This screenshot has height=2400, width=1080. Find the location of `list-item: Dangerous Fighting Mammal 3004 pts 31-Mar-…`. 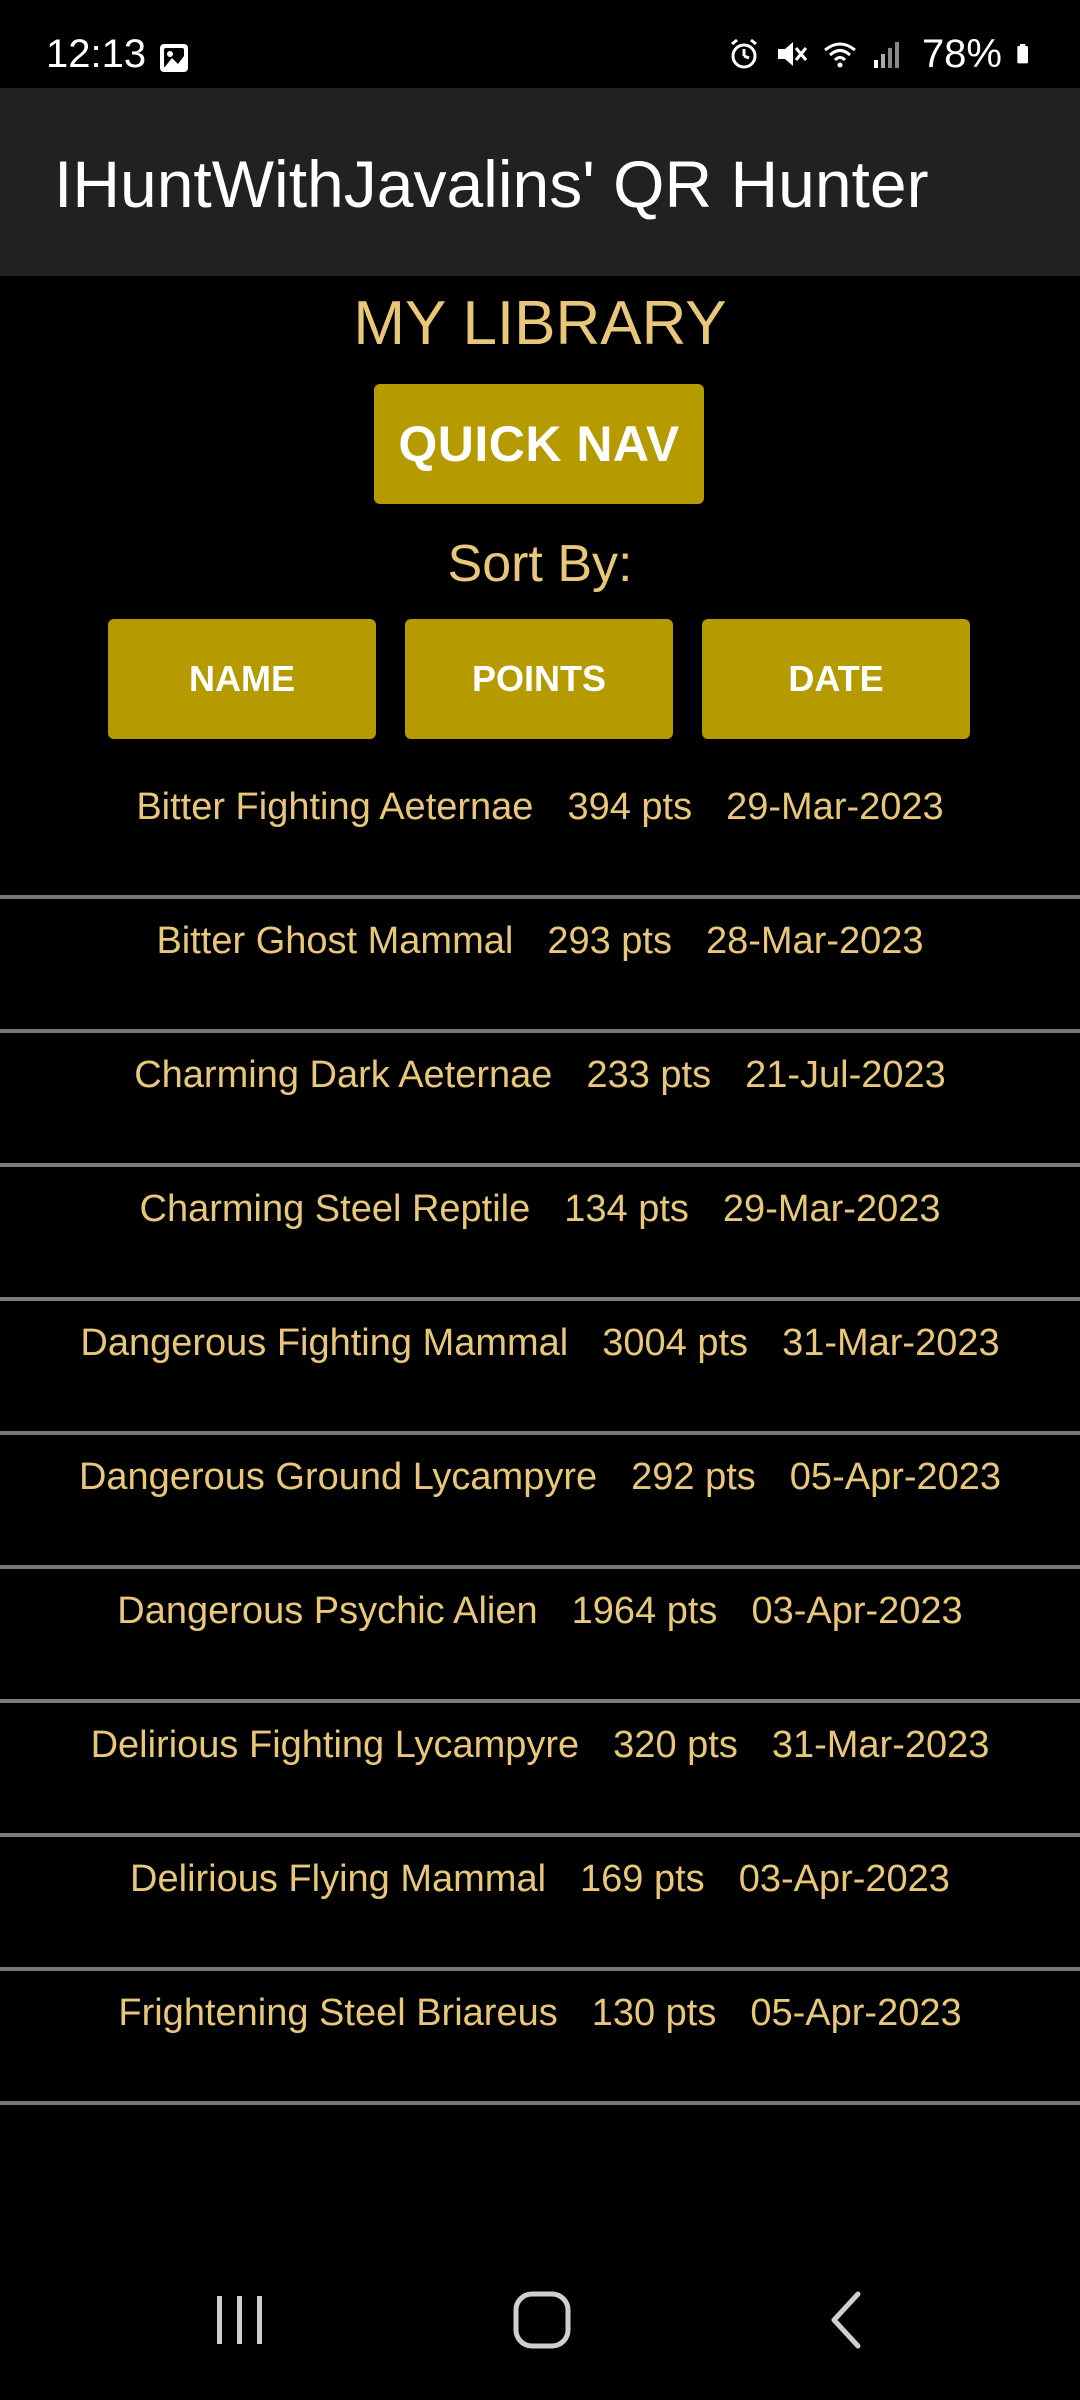

list-item: Dangerous Fighting Mammal 3004 pts 31-Mar-… is located at coordinates (540, 1368).